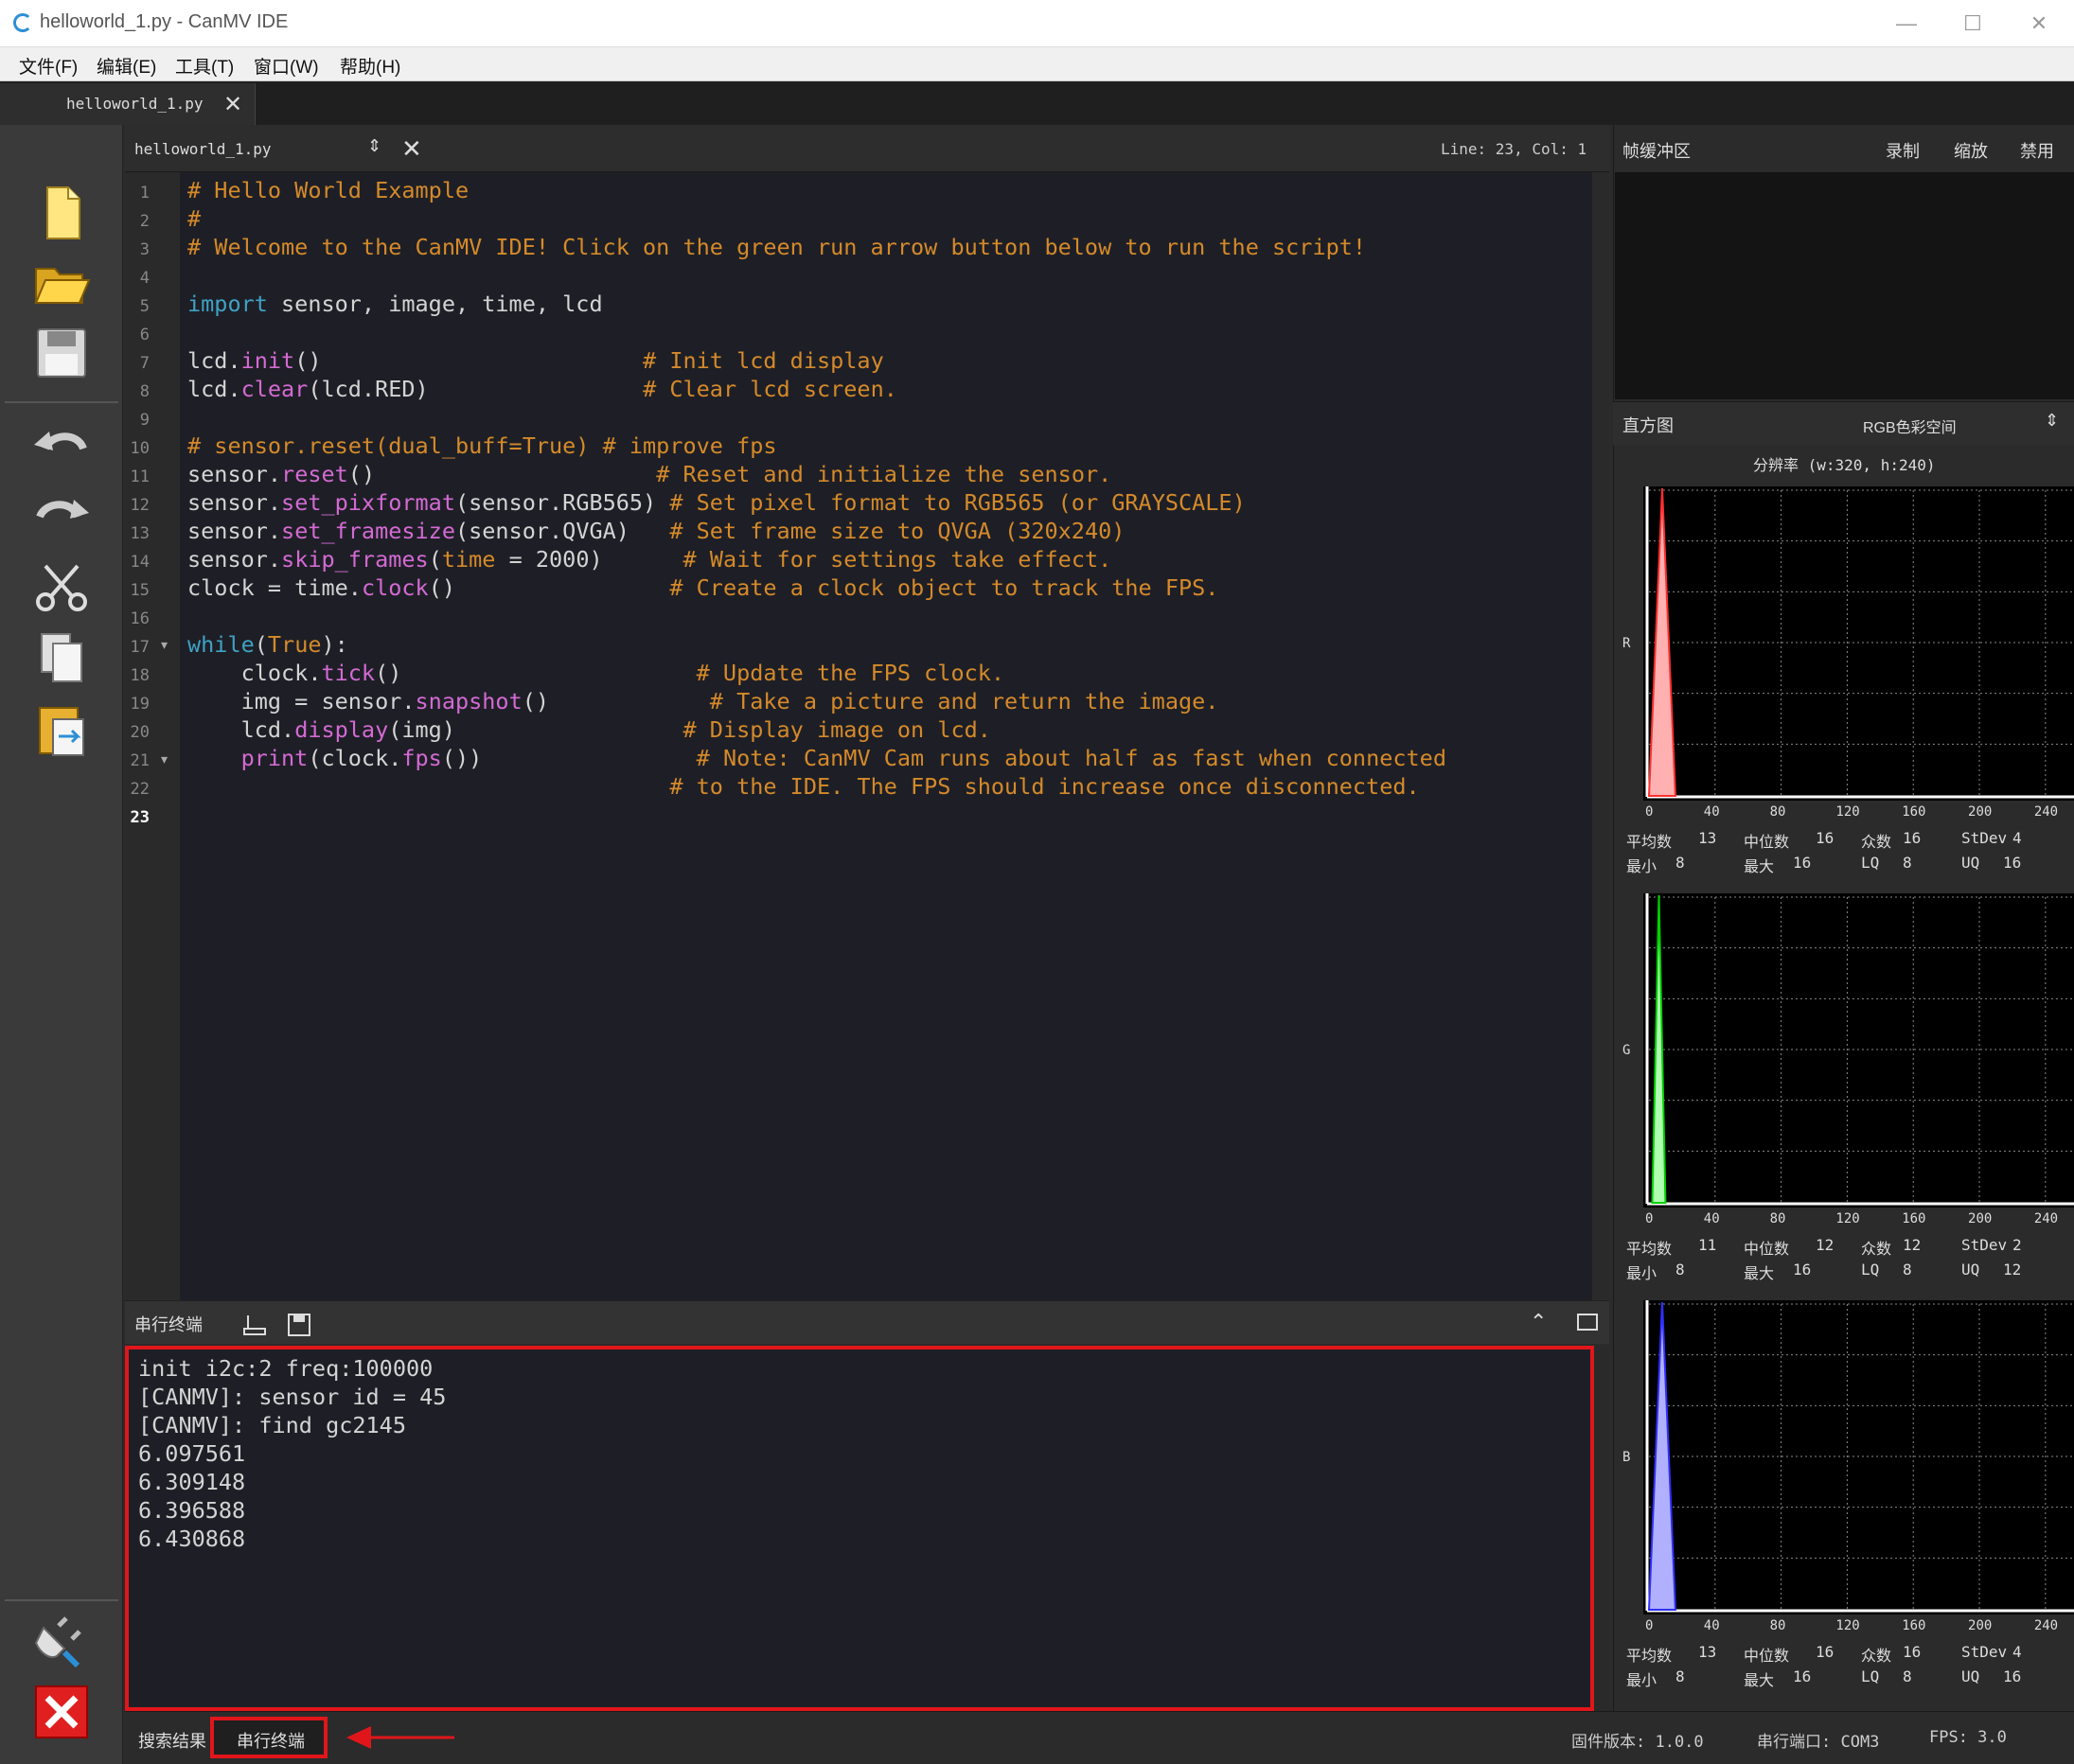 Image resolution: width=2074 pixels, height=1764 pixels. I want to click on stat-value-mean: 11, so click(1707, 1245).